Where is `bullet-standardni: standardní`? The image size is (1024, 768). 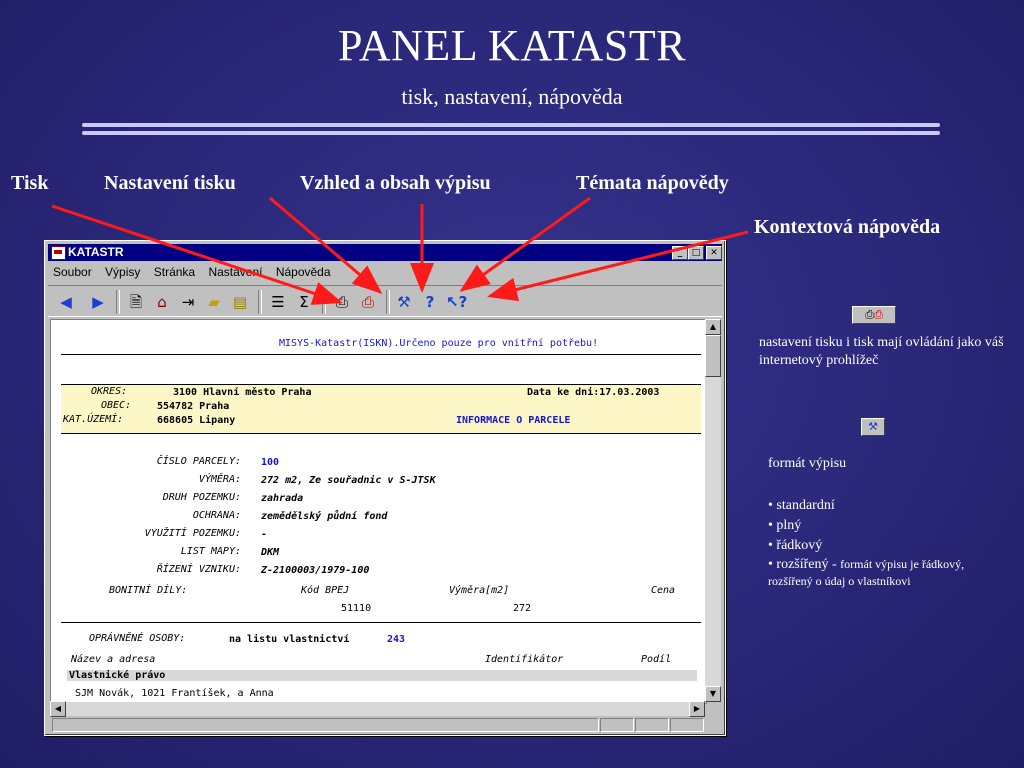
bullet-standardni: standardní is located at coordinates (805, 505).